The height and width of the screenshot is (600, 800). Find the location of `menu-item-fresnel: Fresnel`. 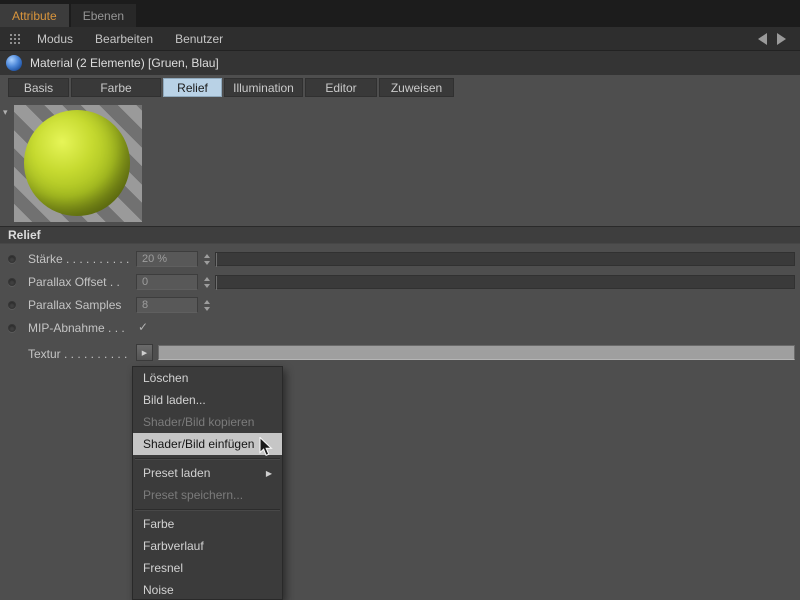

menu-item-fresnel: Fresnel is located at coordinates (207, 568).